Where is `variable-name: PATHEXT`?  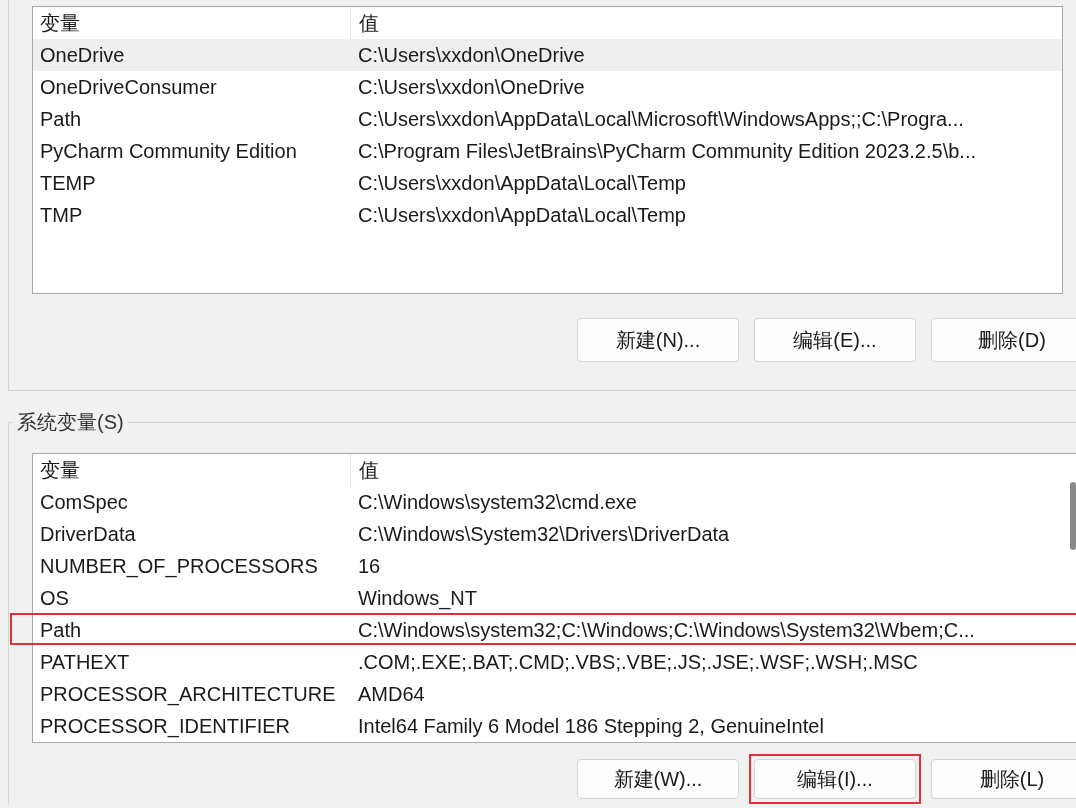
variable-name: PATHEXT is located at coordinates (85, 662).